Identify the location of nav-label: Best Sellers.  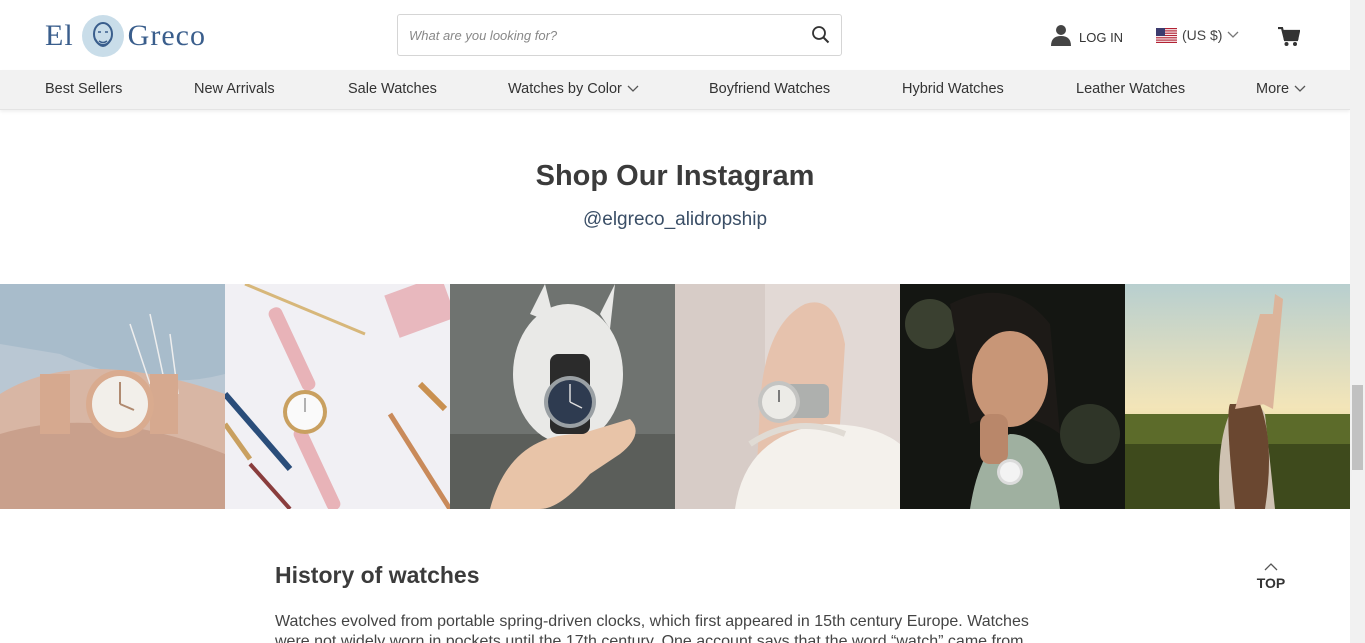
(84, 89).